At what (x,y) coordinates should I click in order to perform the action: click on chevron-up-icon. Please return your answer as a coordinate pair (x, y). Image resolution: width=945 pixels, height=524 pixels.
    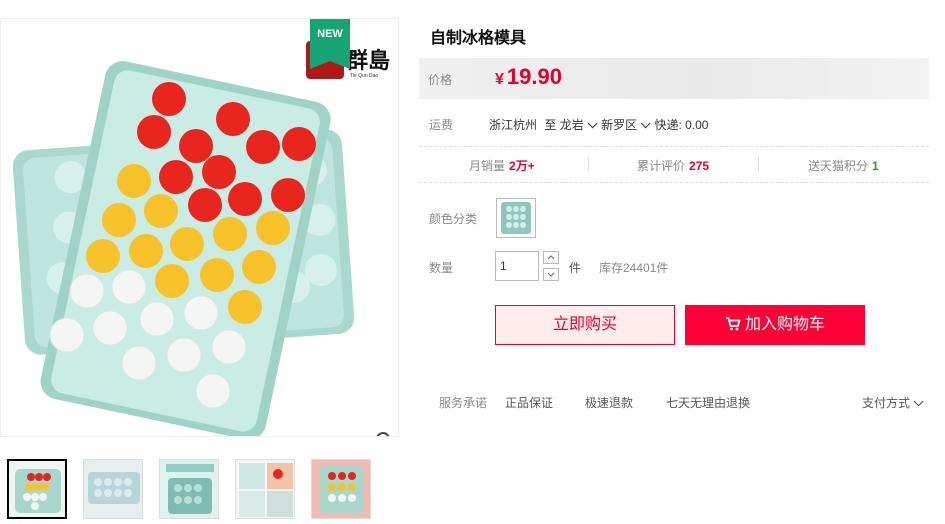
    Looking at the image, I should click on (551, 257).